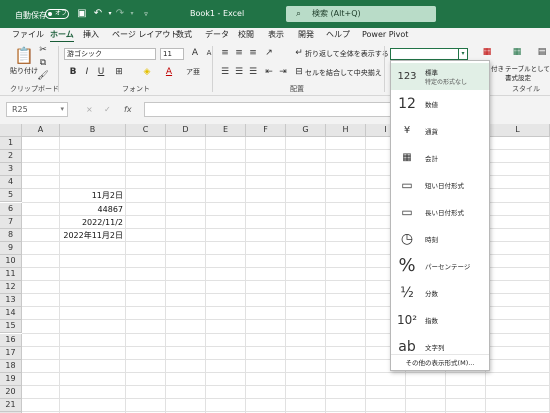 This screenshot has height=413, width=550. What do you see at coordinates (343, 73) in the screenshot?
I see `merge-center-button: セルを結合して中央揃え` at bounding box center [343, 73].